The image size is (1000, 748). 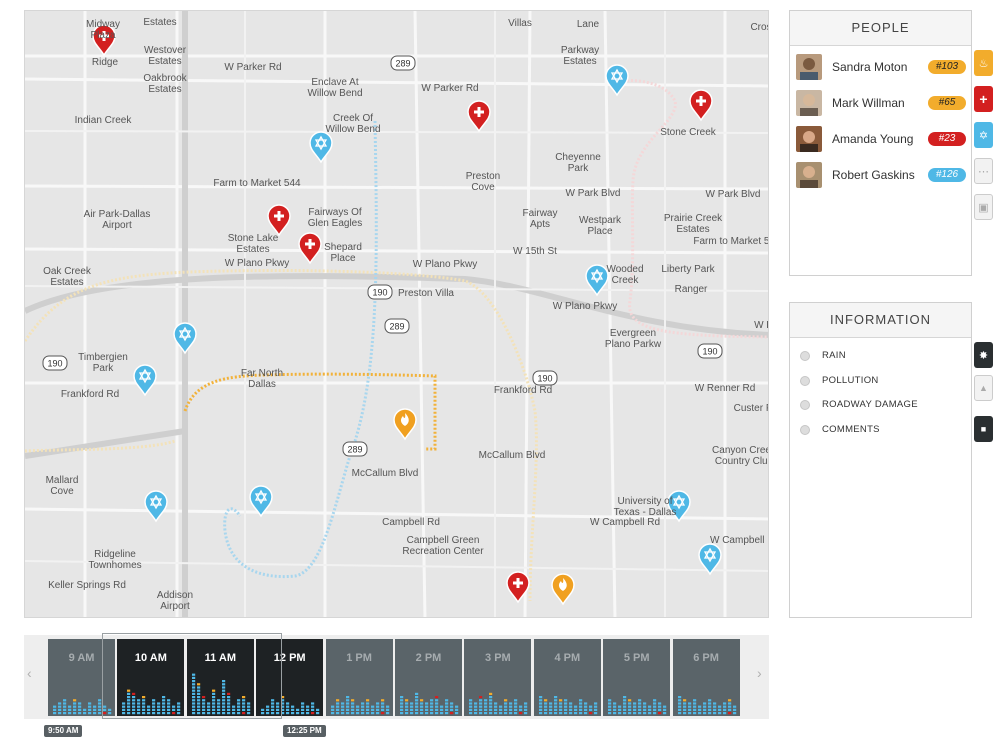 I want to click on person-row: Sandra Moton #103, so click(x=881, y=67).